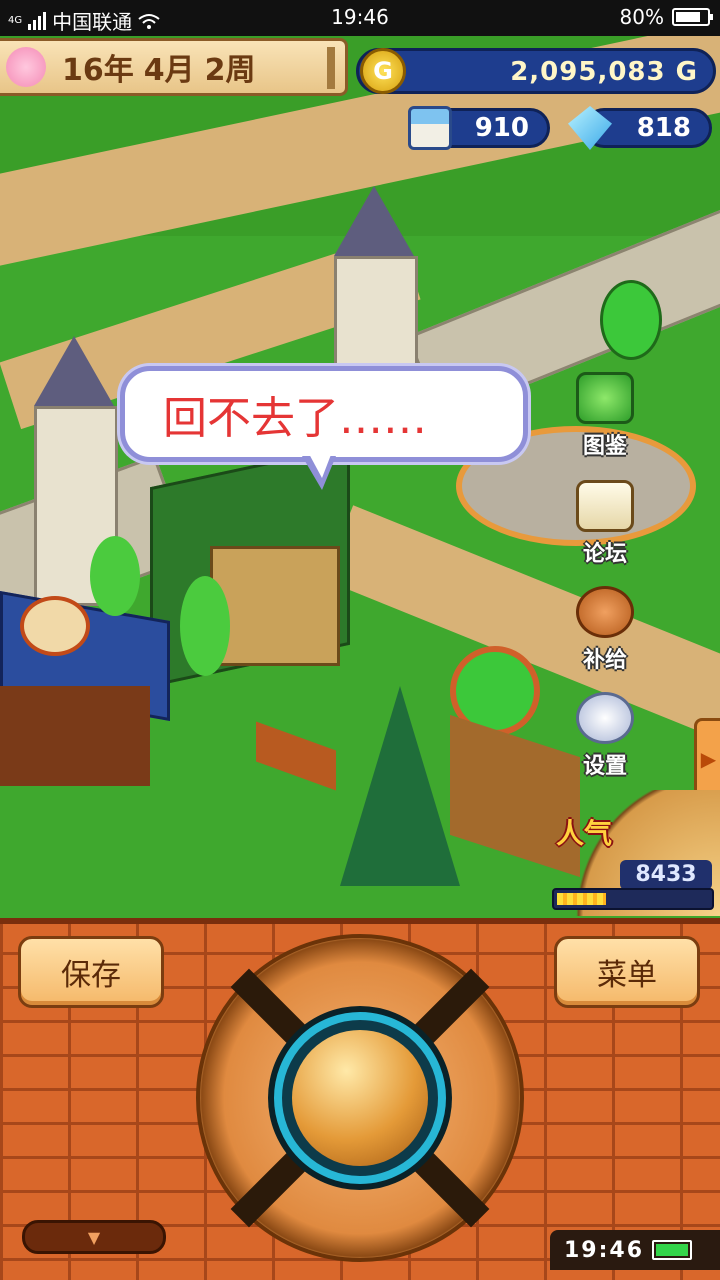 The image size is (720, 1280). I want to click on direction-pad, so click(360, 1098).